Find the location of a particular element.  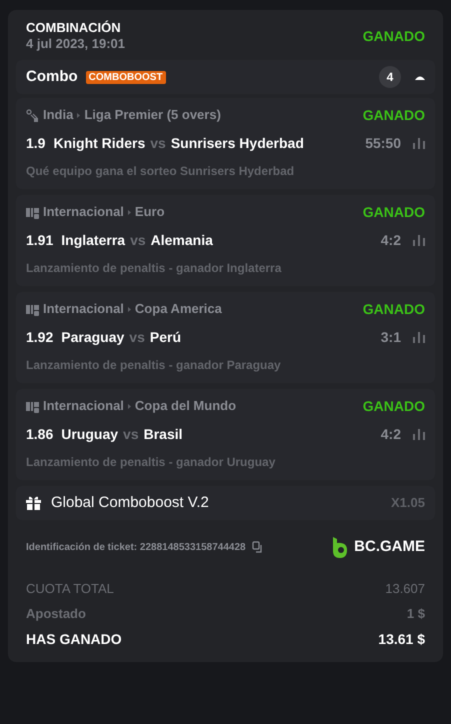

home-team: Knight Riders is located at coordinates (99, 143).